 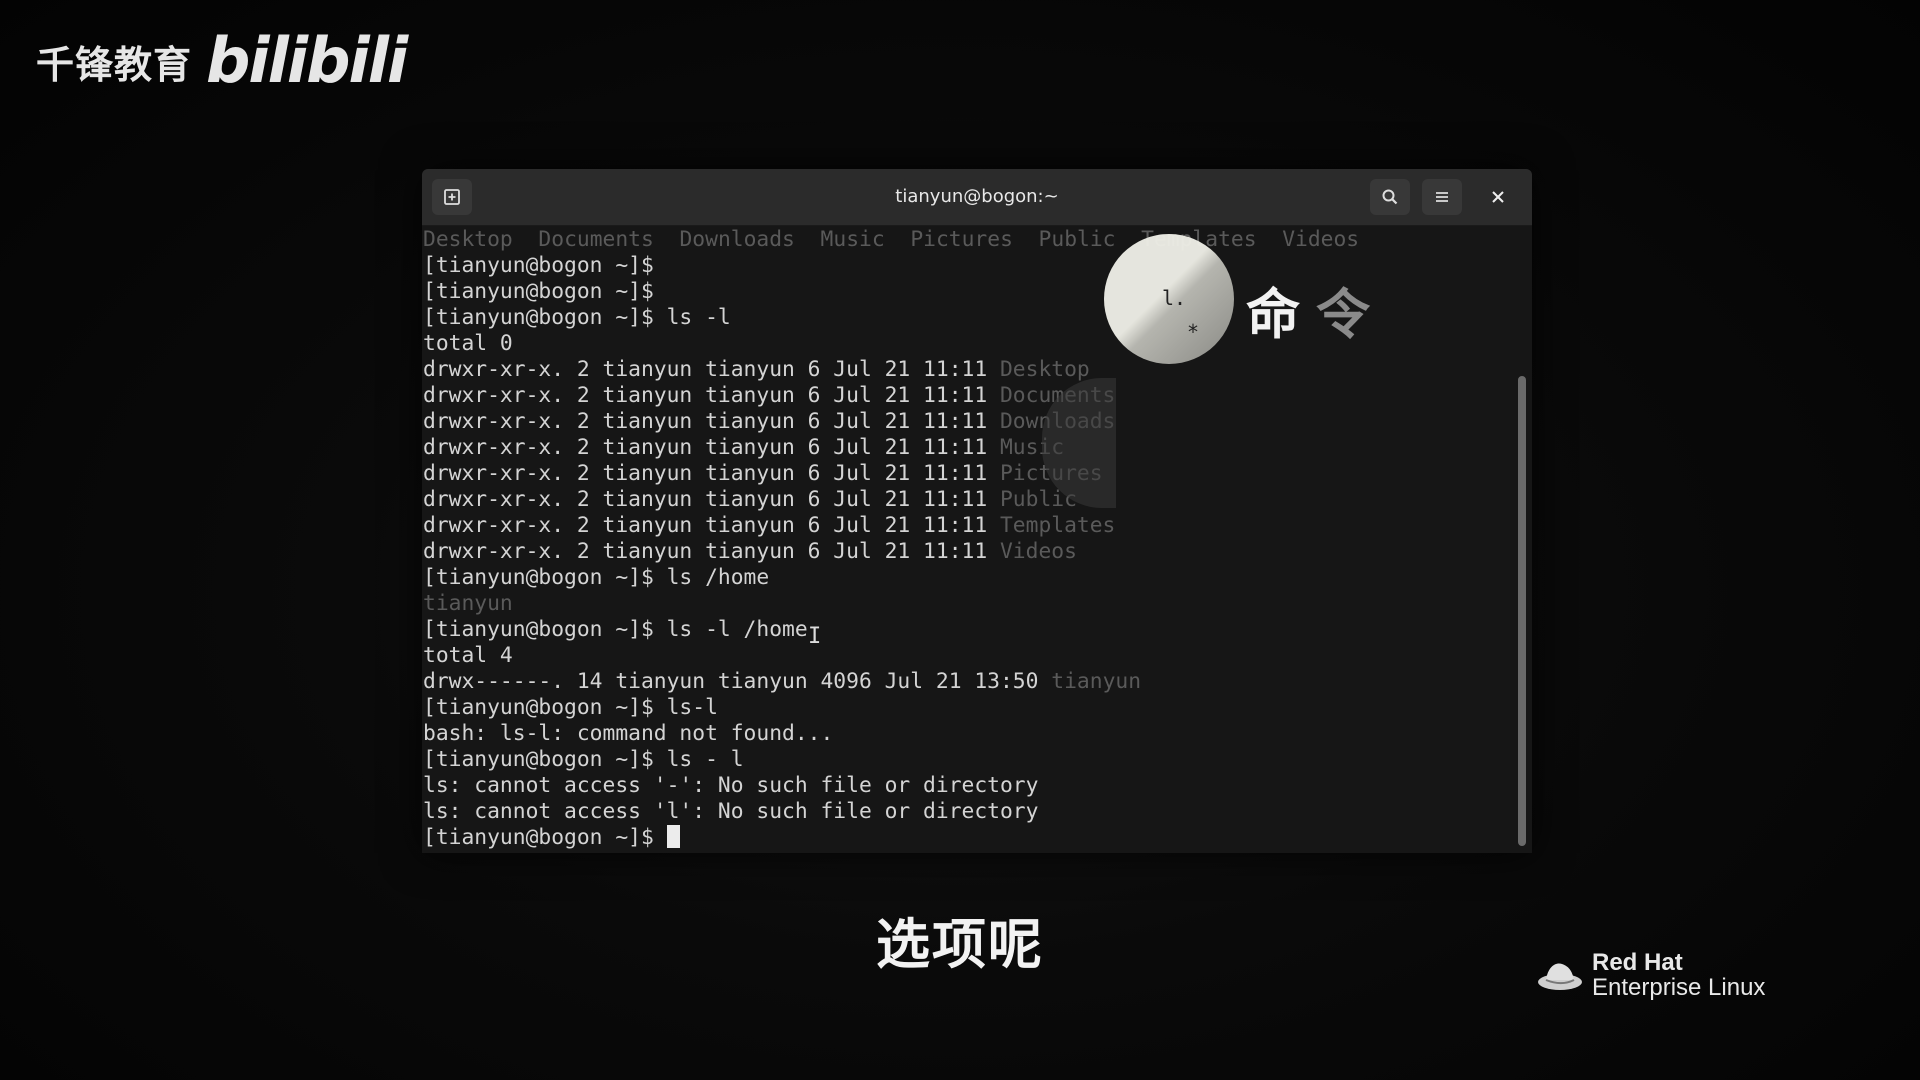 What do you see at coordinates (891, 708) in the screenshot?
I see `terminal-line: [tianyun@bogon ~]$ ls-l` at bounding box center [891, 708].